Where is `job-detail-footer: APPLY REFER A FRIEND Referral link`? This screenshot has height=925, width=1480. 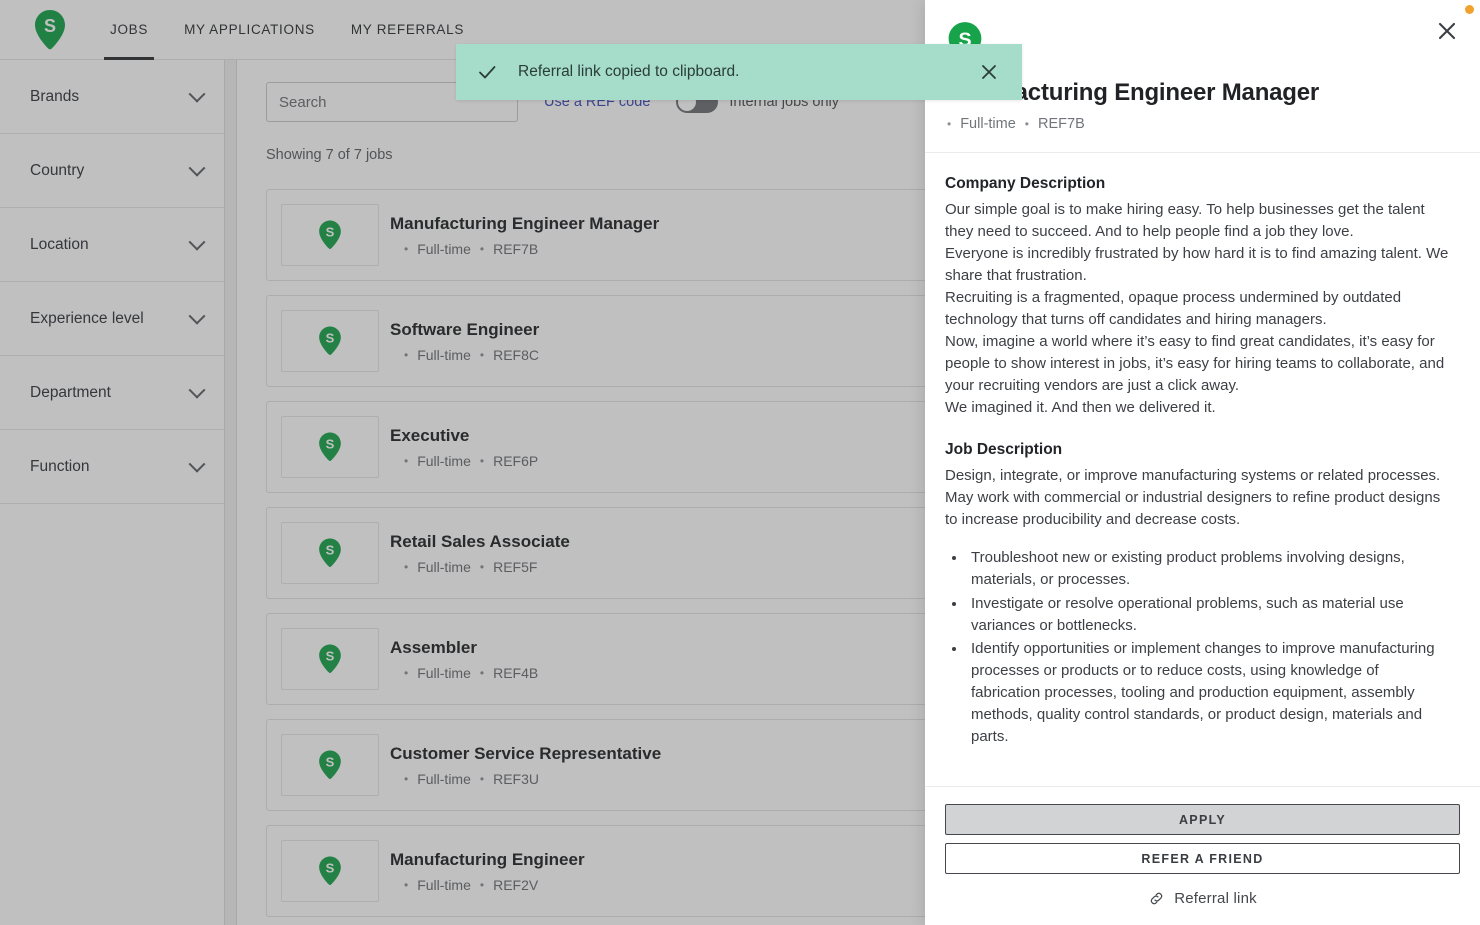 job-detail-footer: APPLY REFER A FRIEND Referral link is located at coordinates (1202, 855).